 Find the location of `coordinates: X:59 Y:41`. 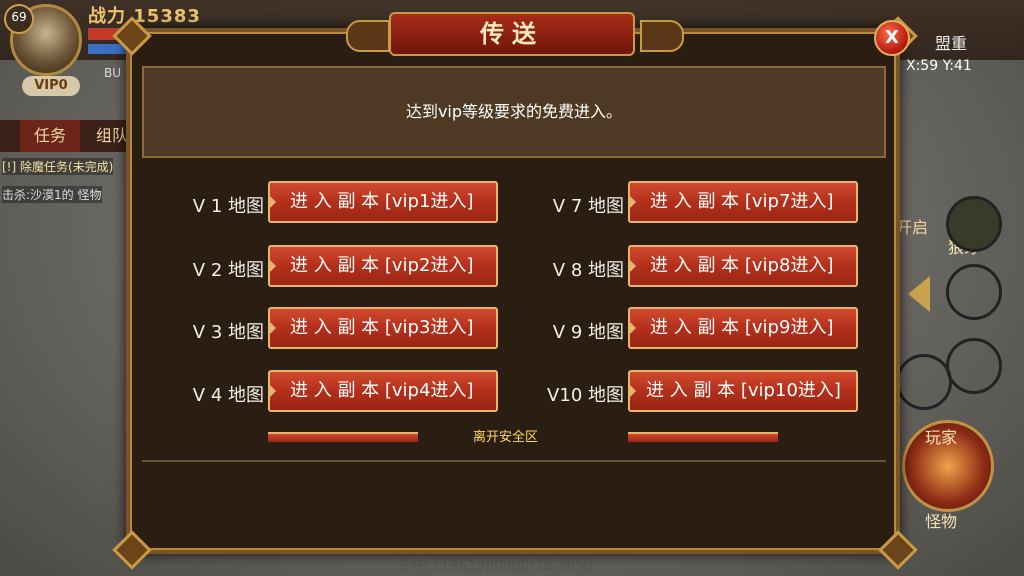

coordinates: X:59 Y:41 is located at coordinates (939, 66).